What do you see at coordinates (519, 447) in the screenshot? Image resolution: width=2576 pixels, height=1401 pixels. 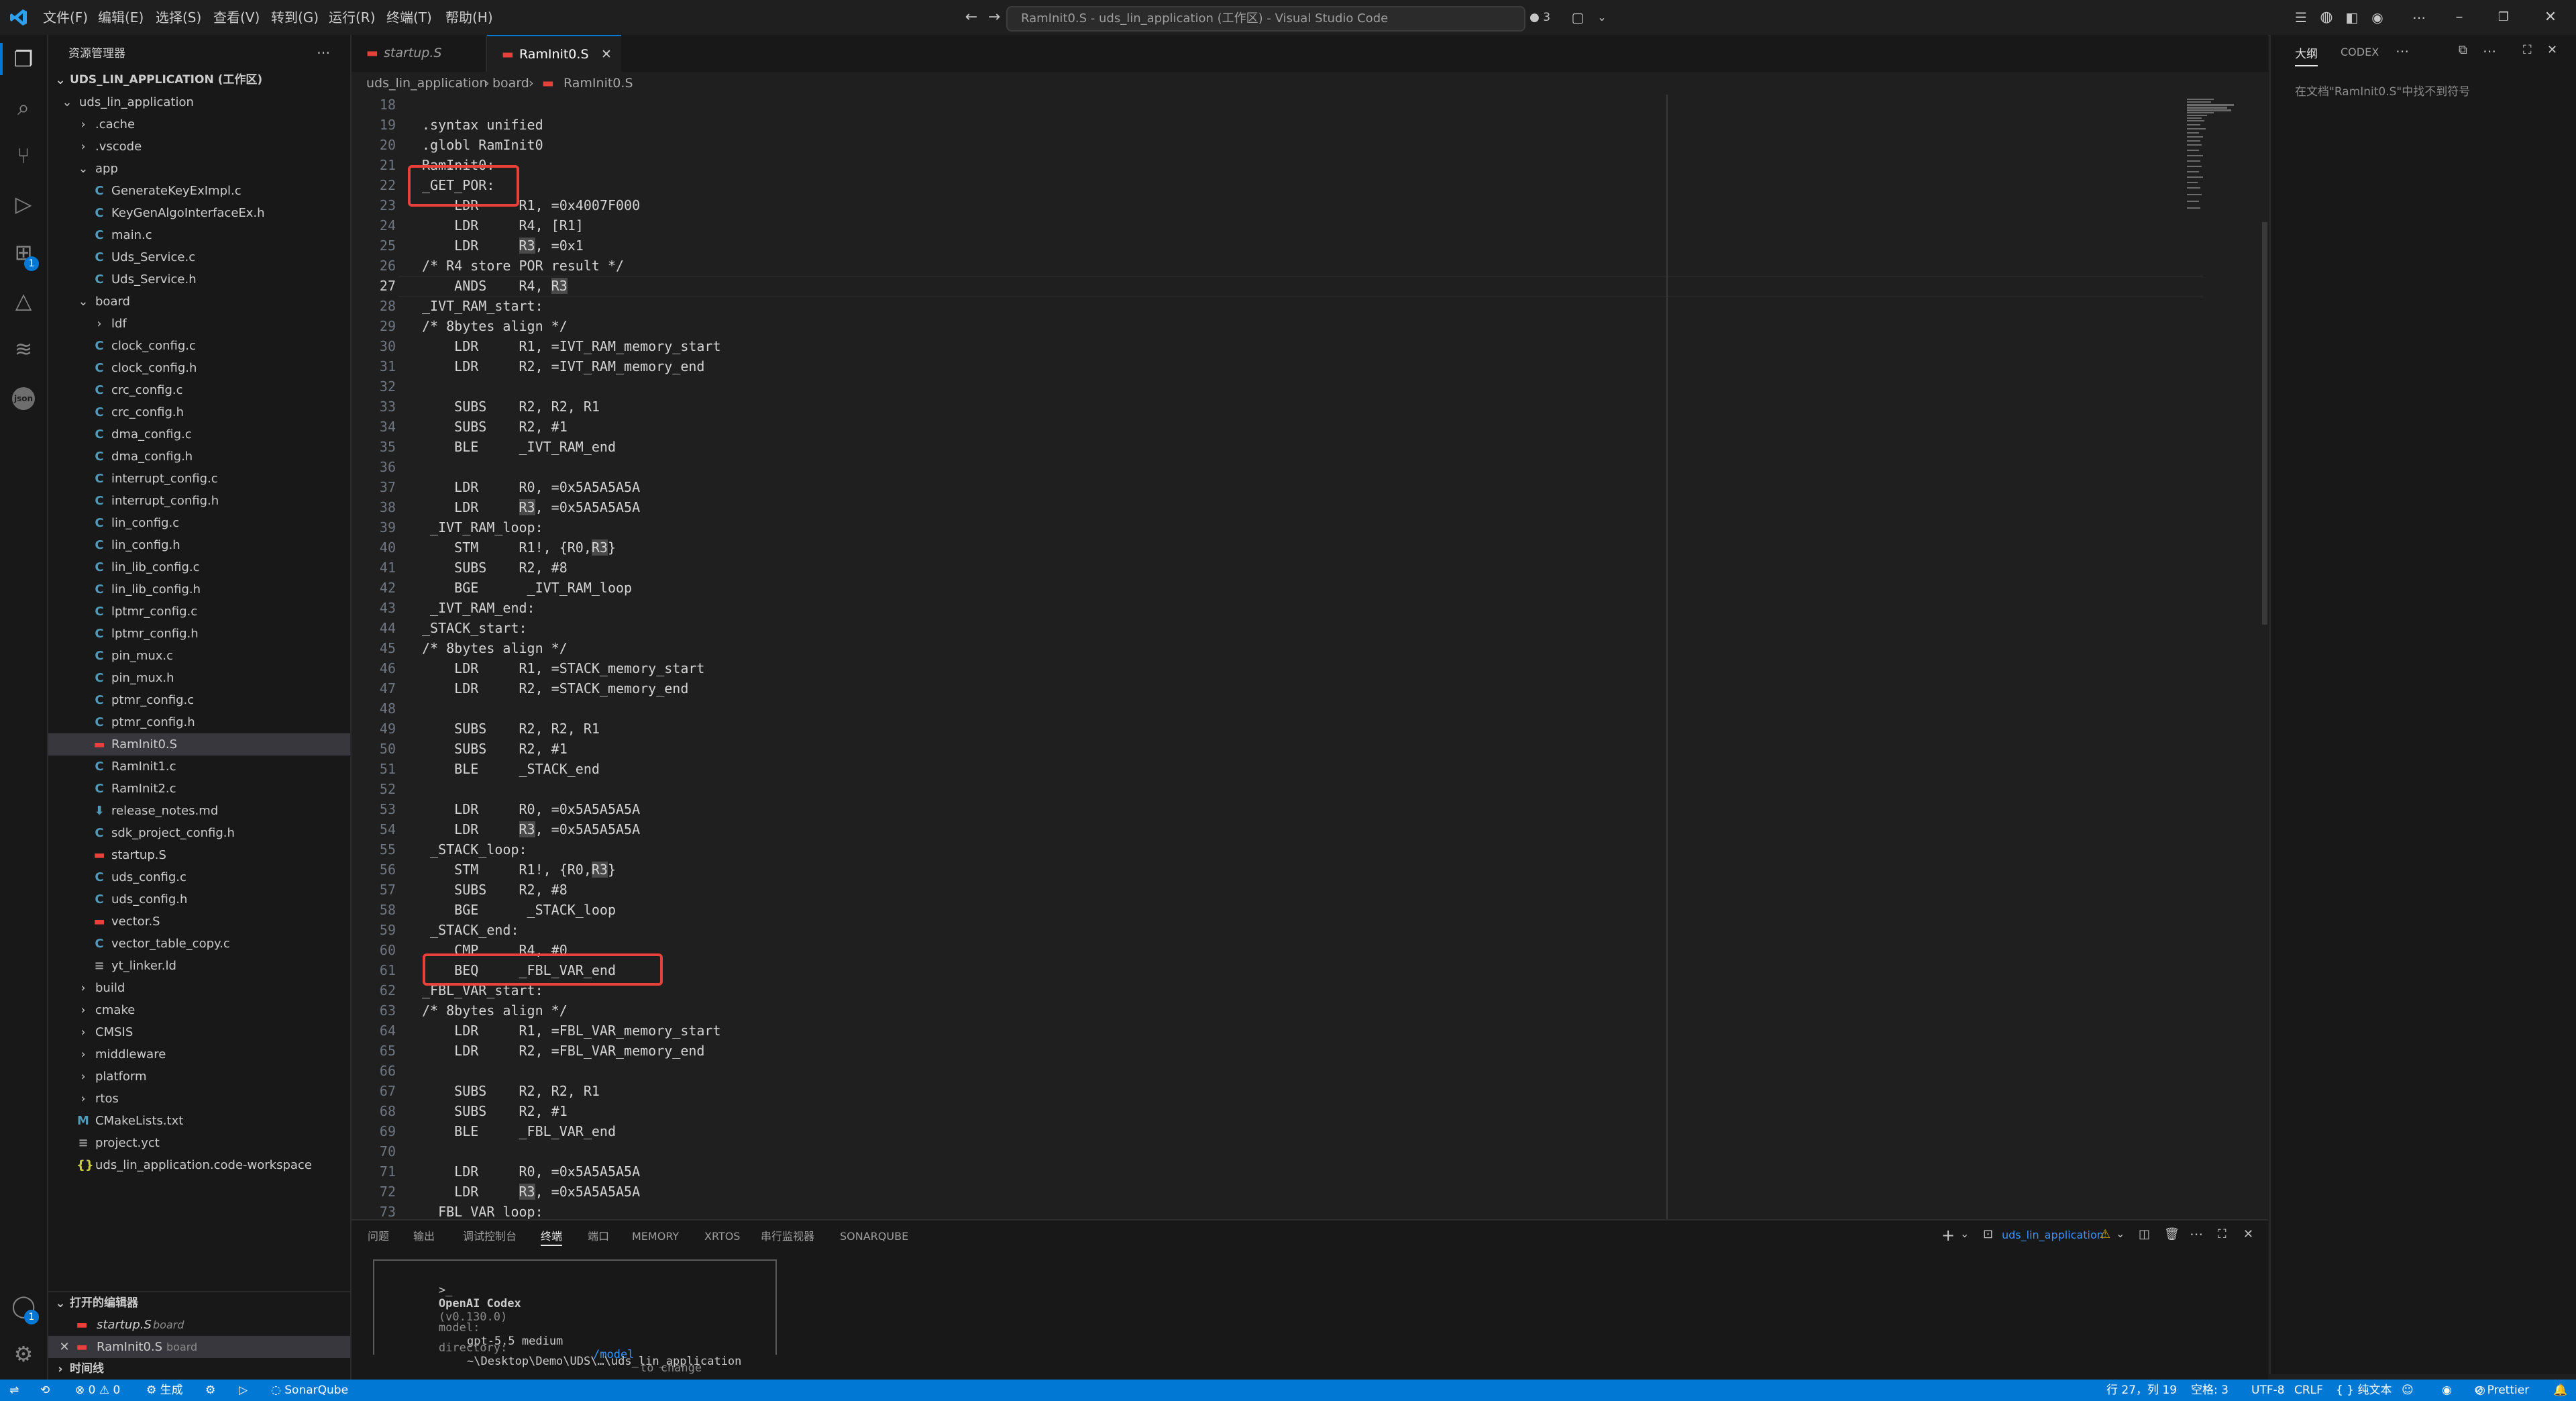 I see `code-line: BLE _IVT_RAM_end` at bounding box center [519, 447].